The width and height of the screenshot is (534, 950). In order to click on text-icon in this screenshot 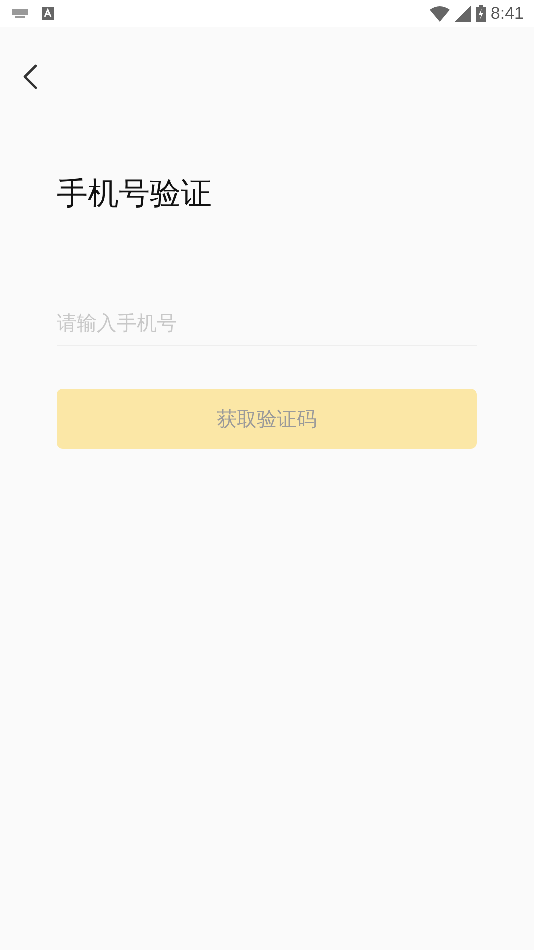, I will do `click(48, 13)`.